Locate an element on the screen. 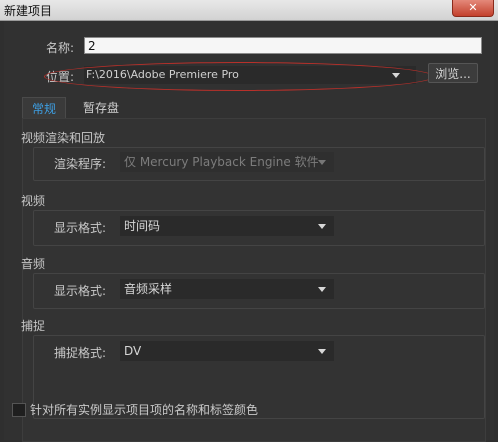 This screenshot has width=498, height=442. name-label: 名称: is located at coordinates (60, 48).